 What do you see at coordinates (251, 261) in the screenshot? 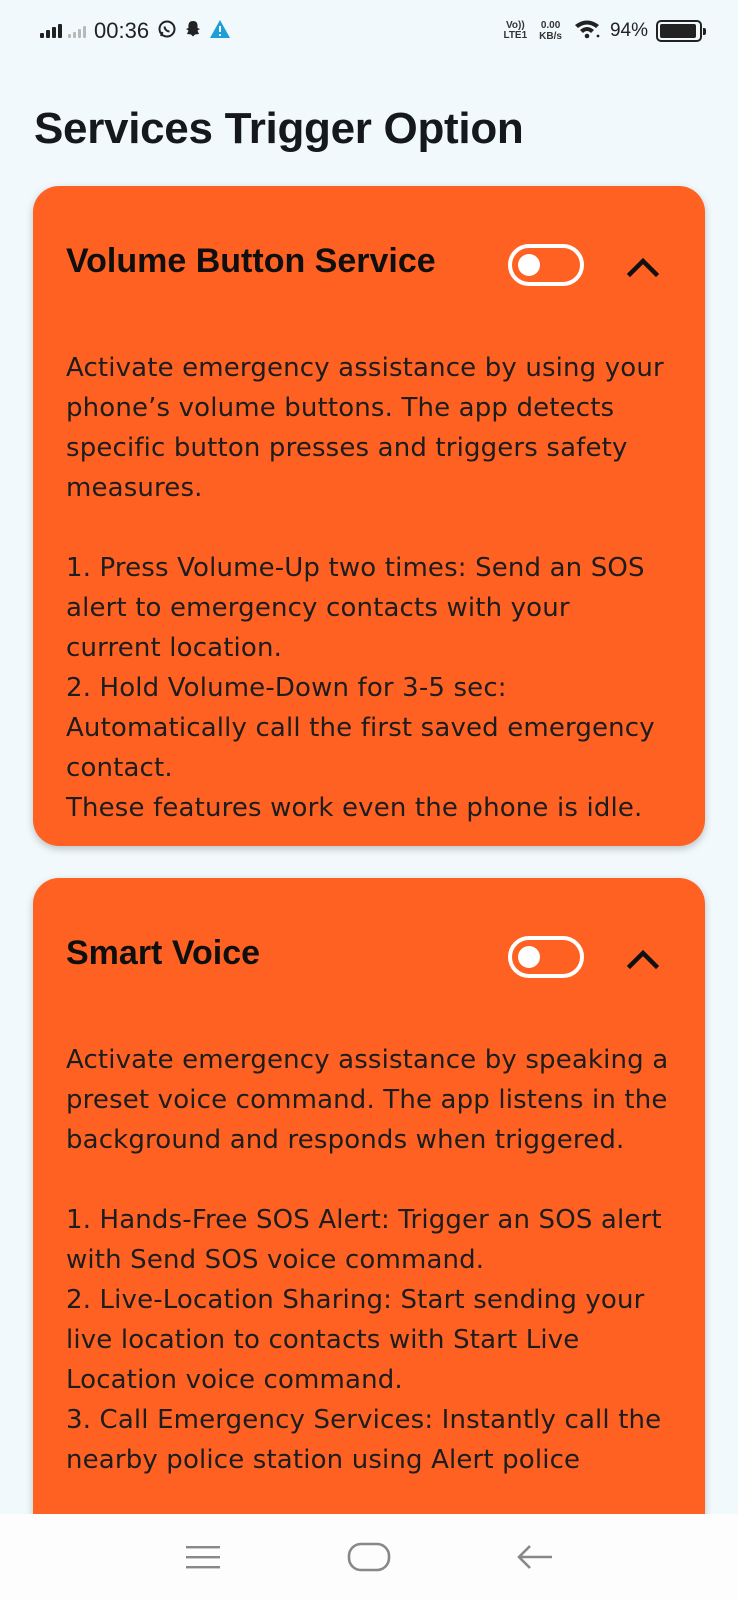
I see `card-title: Volume Button Service` at bounding box center [251, 261].